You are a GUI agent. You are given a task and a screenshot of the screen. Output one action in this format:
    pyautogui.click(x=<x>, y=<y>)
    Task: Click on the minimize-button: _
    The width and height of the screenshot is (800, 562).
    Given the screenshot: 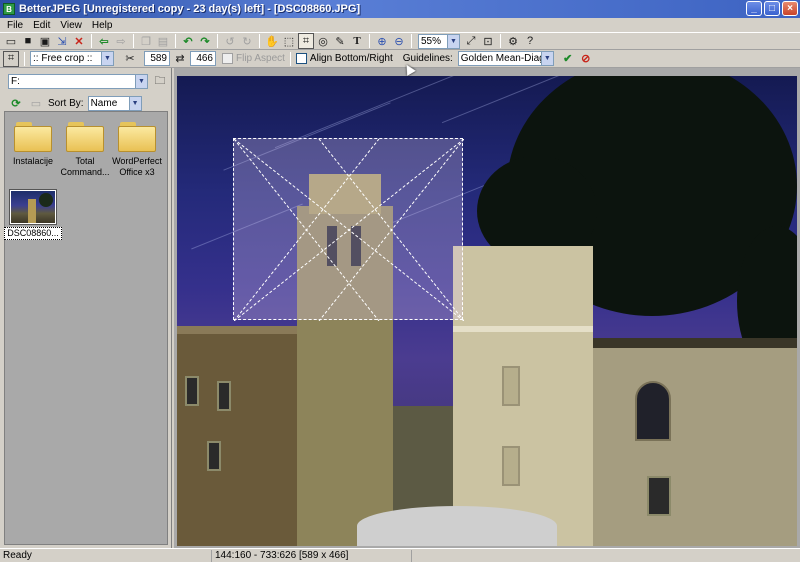 What is the action you would take?
    pyautogui.click(x=754, y=8)
    